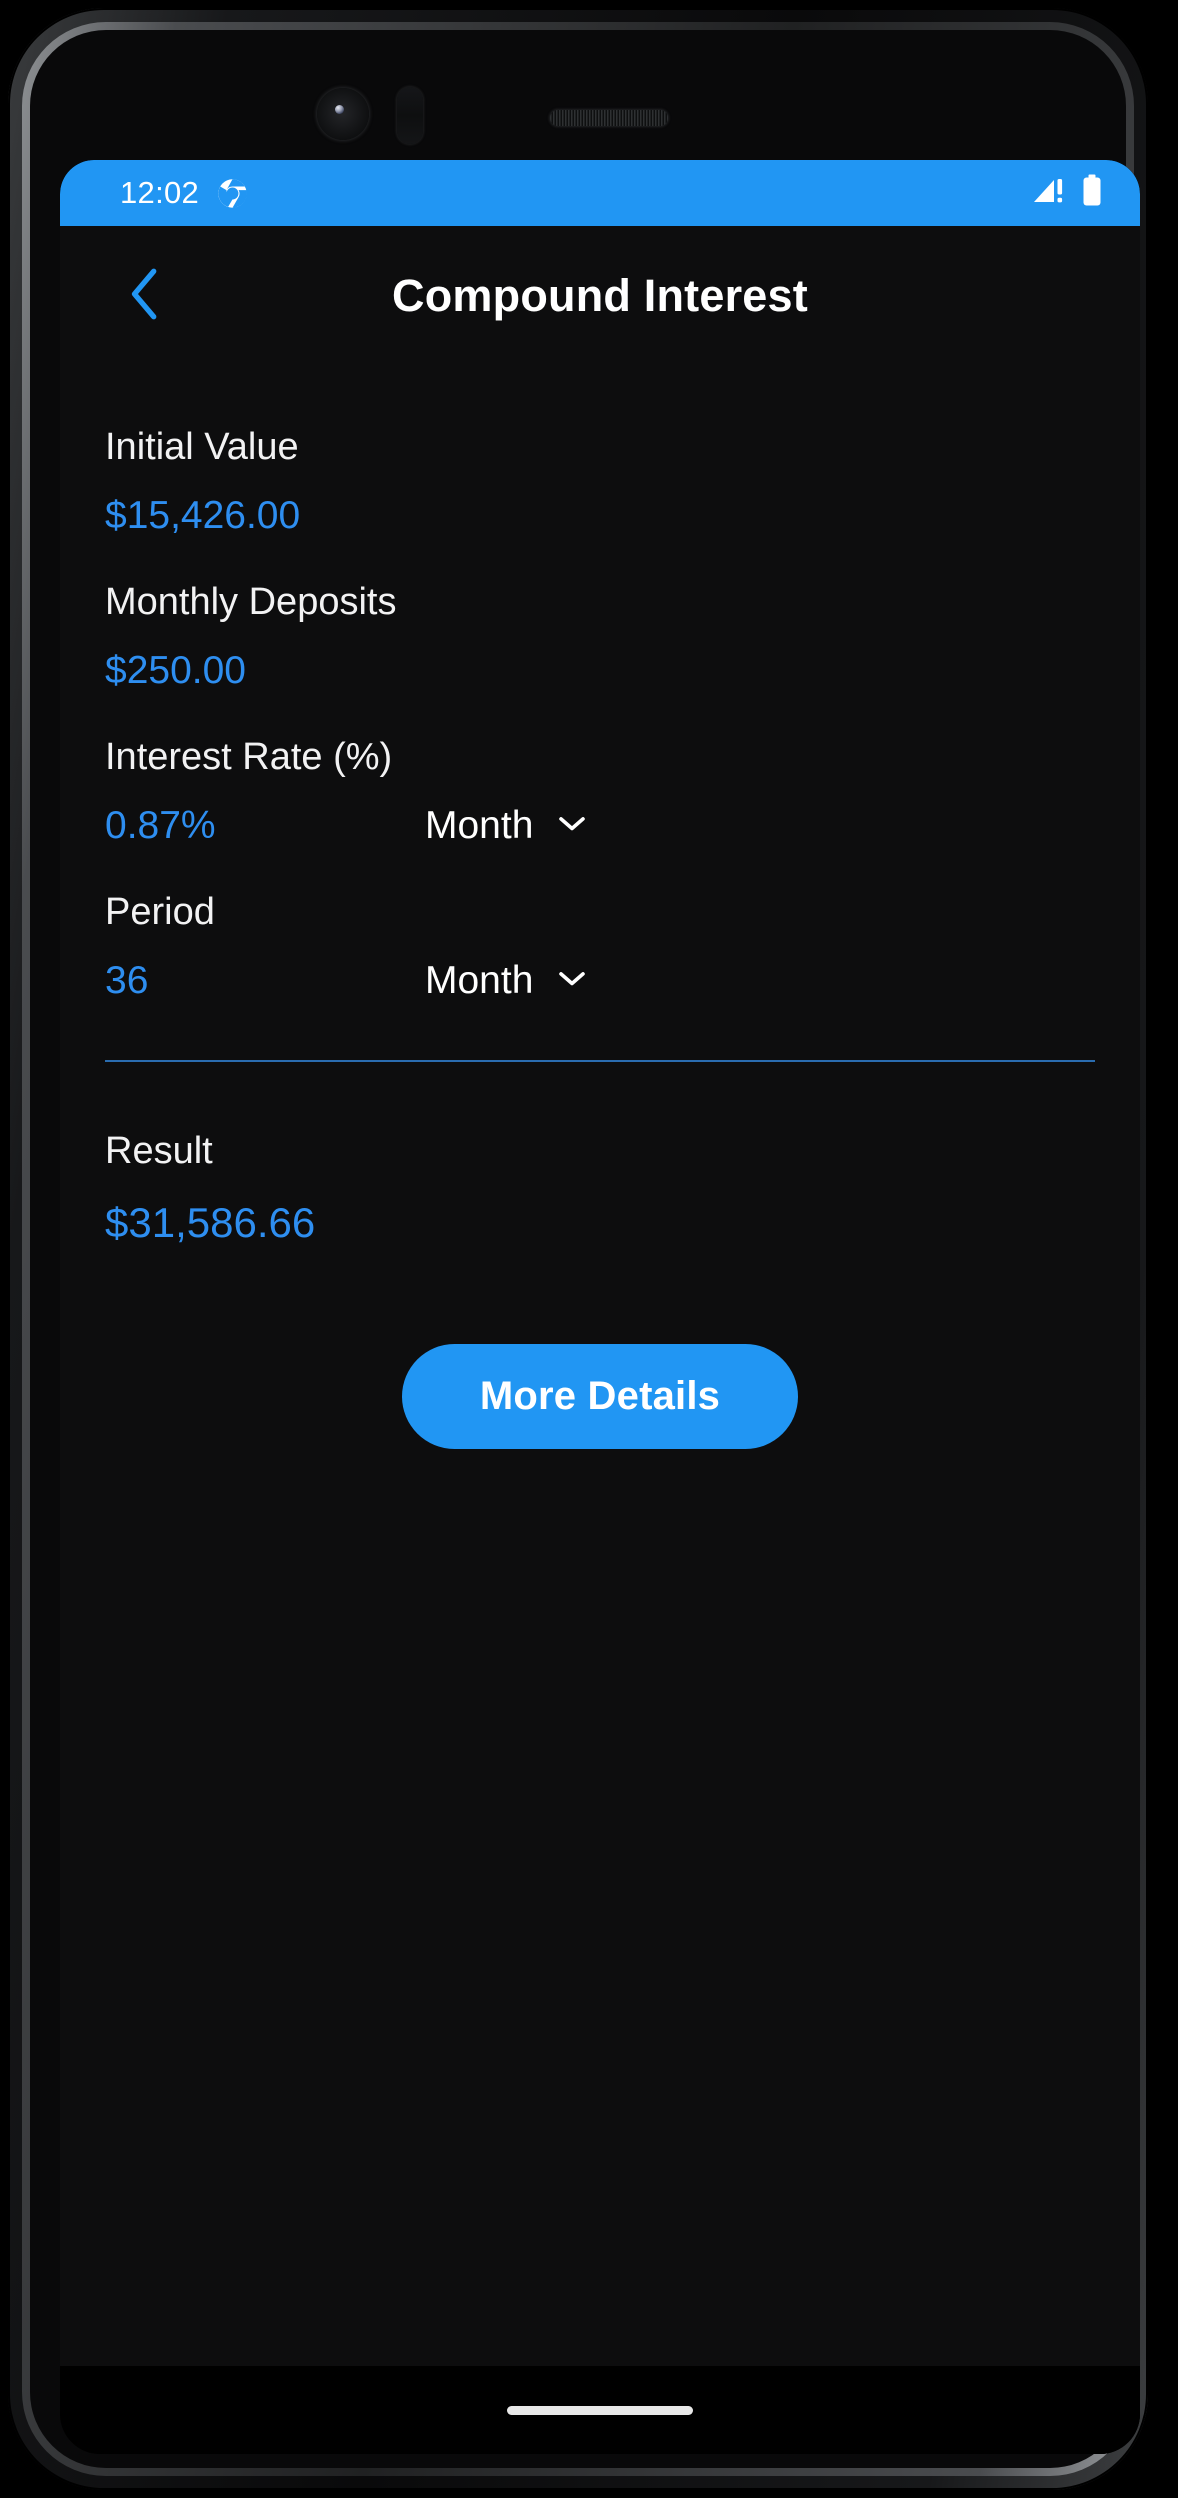 The image size is (1178, 2498). Describe the element at coordinates (600, 193) in the screenshot. I see `status-bar: 12:02` at that location.